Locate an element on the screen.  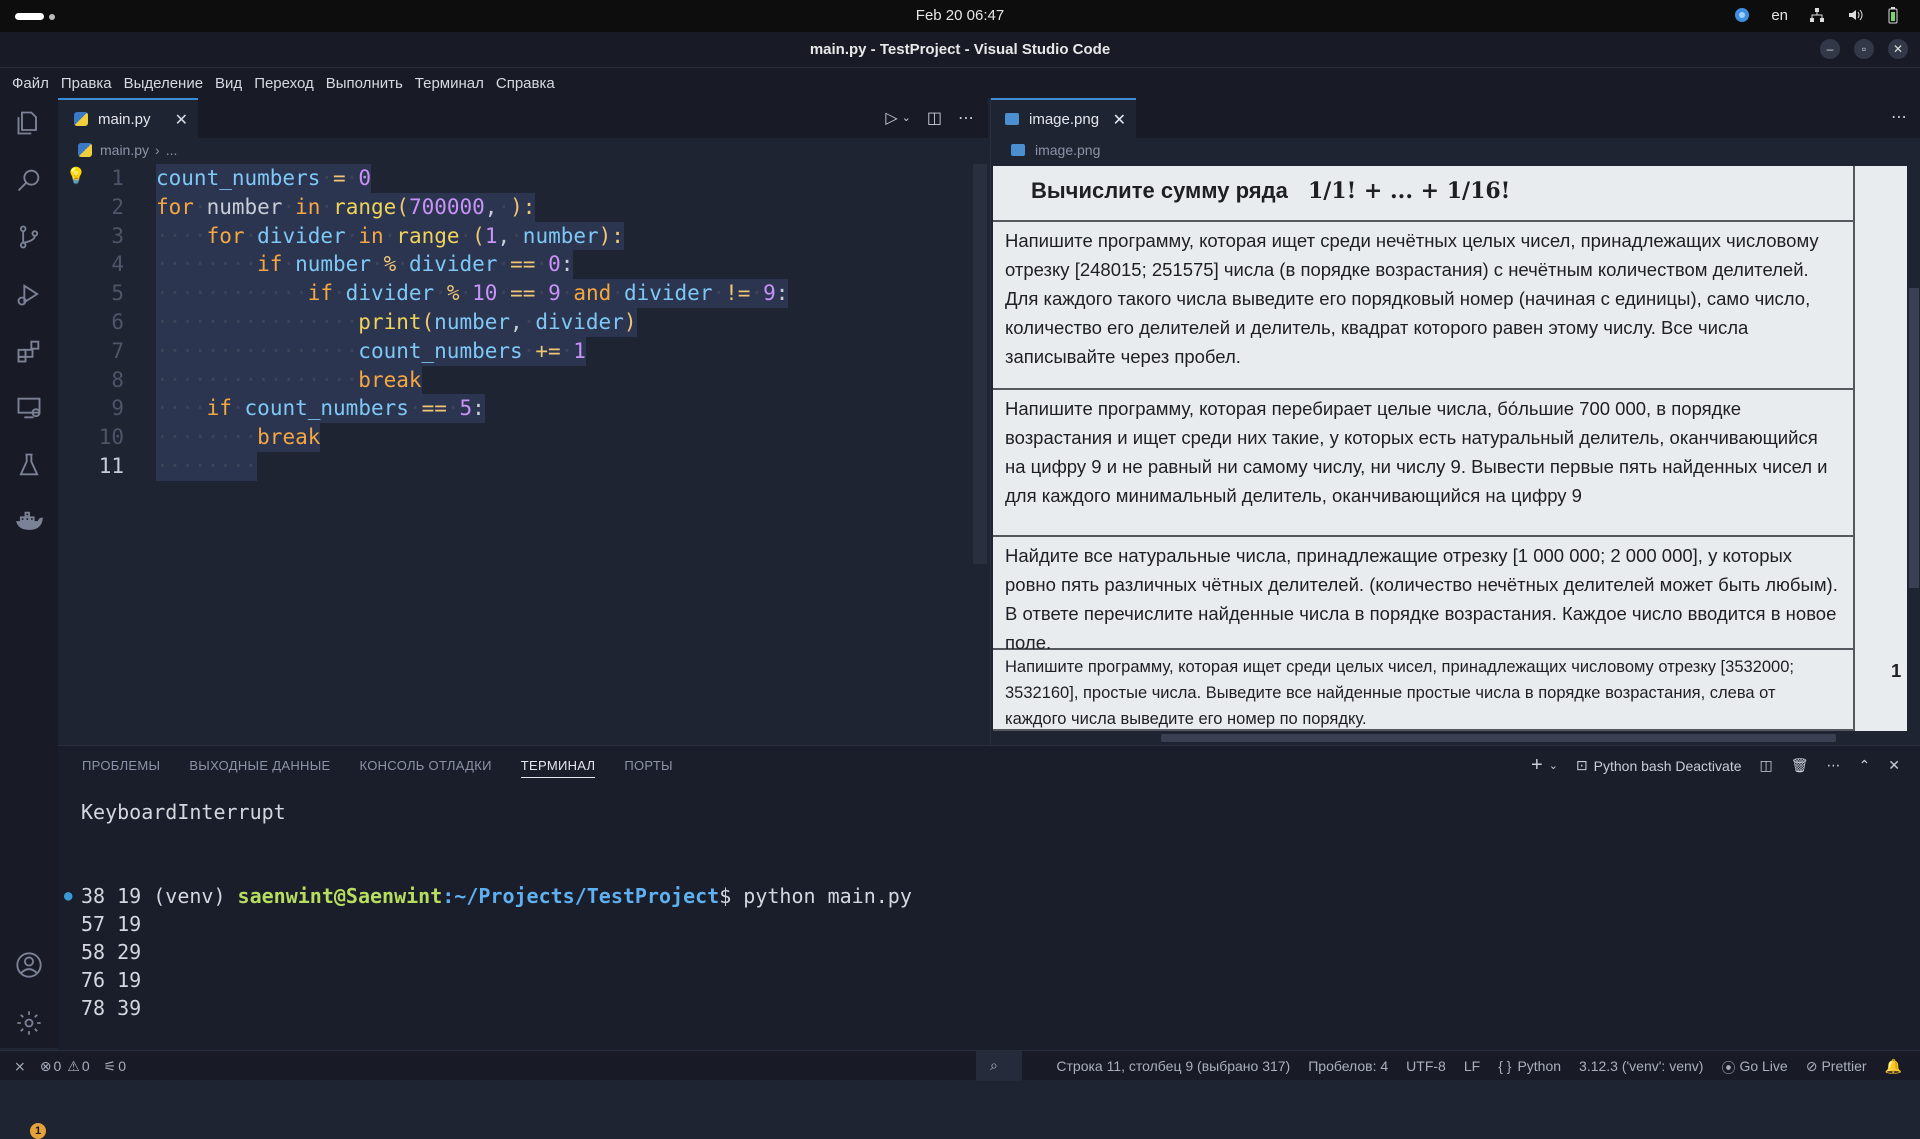
tab-main-py: main.py ✕ is located at coordinates (128, 118).